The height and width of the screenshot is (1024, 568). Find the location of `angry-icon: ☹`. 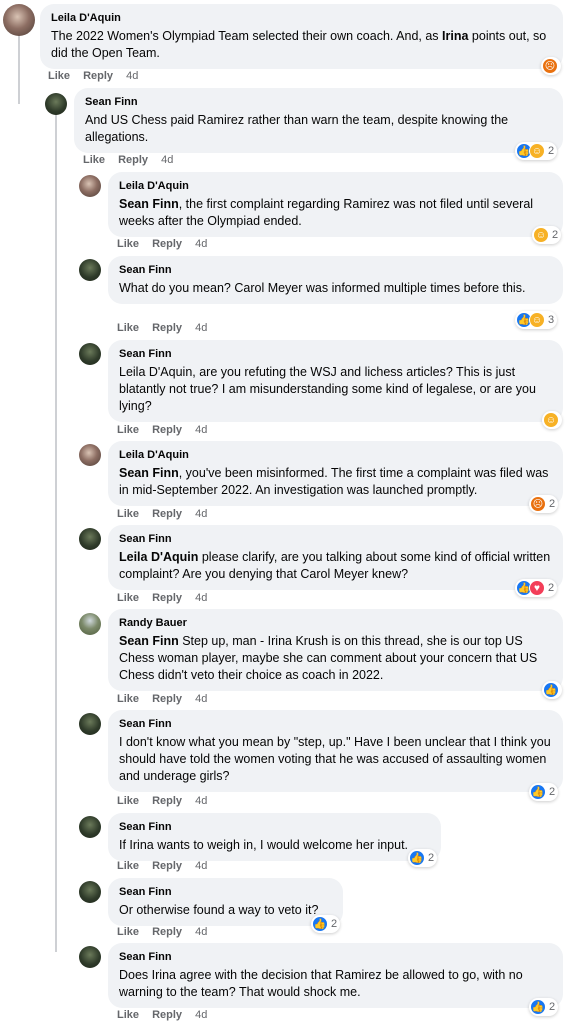

angry-icon: ☹ is located at coordinates (538, 504).